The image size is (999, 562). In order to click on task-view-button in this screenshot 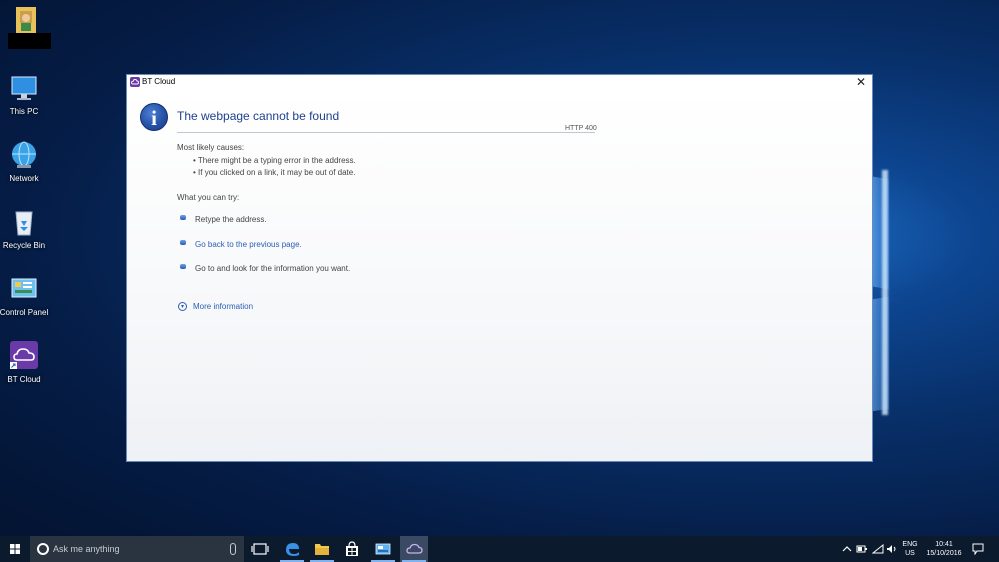, I will do `click(260, 549)`.